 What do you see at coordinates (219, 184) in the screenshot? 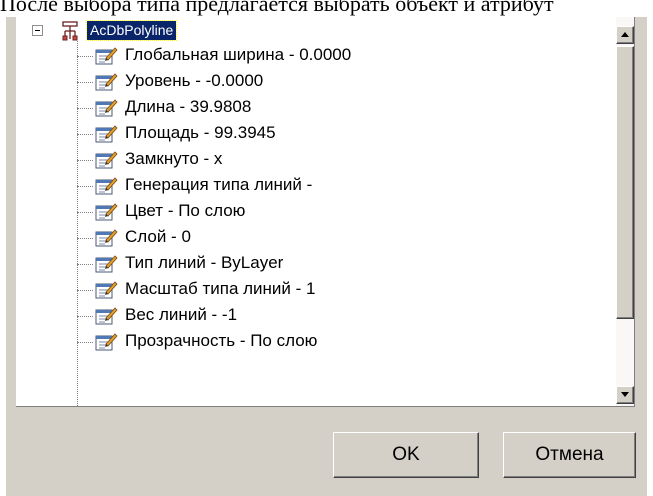
I see `tree-item-label: Генерация типа линий -` at bounding box center [219, 184].